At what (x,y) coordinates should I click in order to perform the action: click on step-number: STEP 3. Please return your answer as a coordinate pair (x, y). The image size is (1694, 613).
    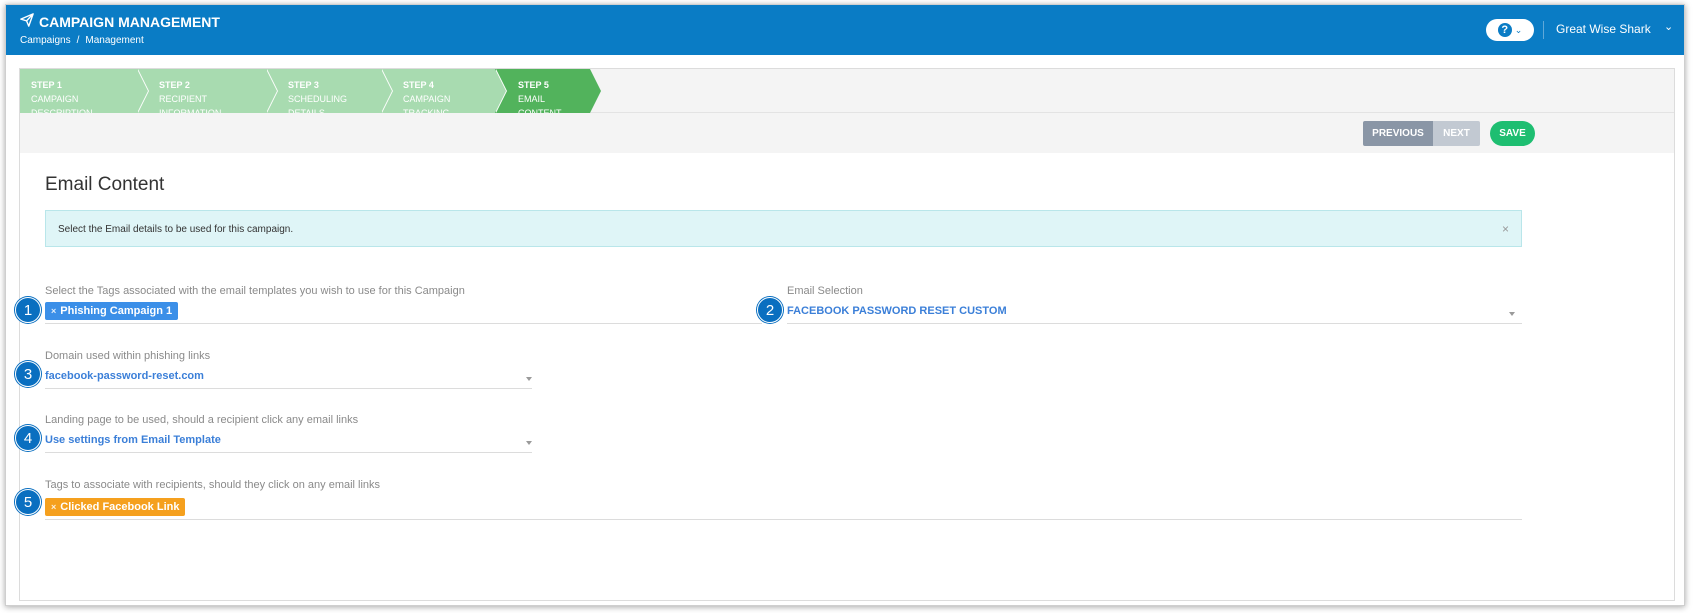
    Looking at the image, I should click on (303, 85).